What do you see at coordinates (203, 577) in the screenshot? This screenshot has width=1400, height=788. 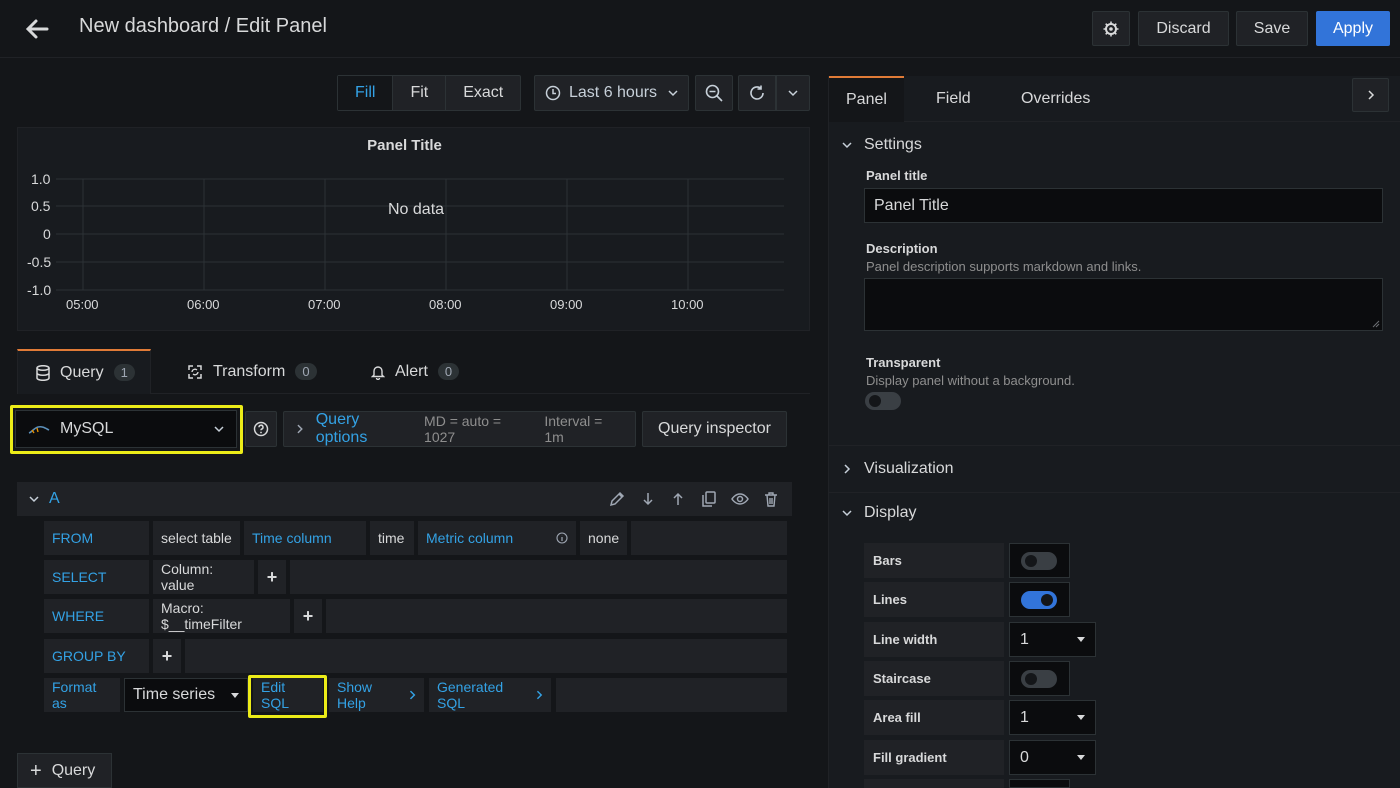 I see `select-column-value: Column: value` at bounding box center [203, 577].